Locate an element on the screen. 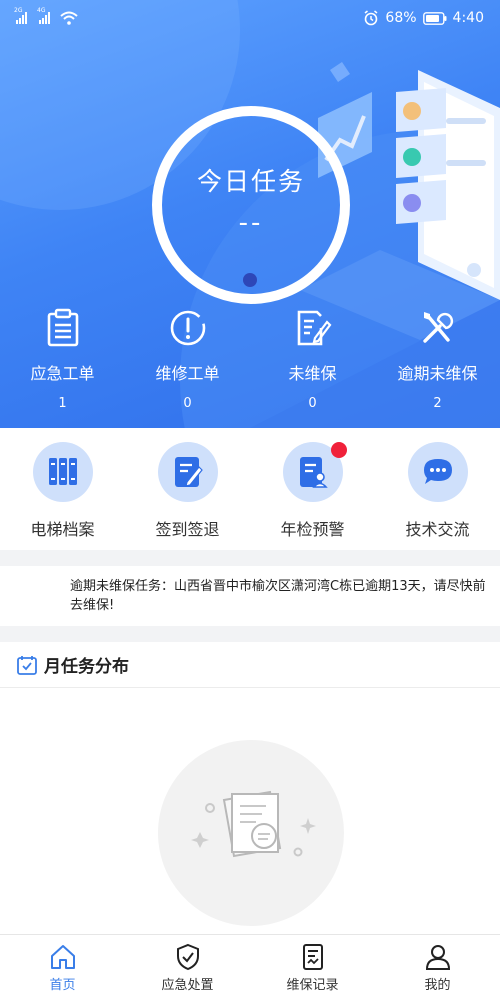  empty-document-icon is located at coordinates (253, 824).